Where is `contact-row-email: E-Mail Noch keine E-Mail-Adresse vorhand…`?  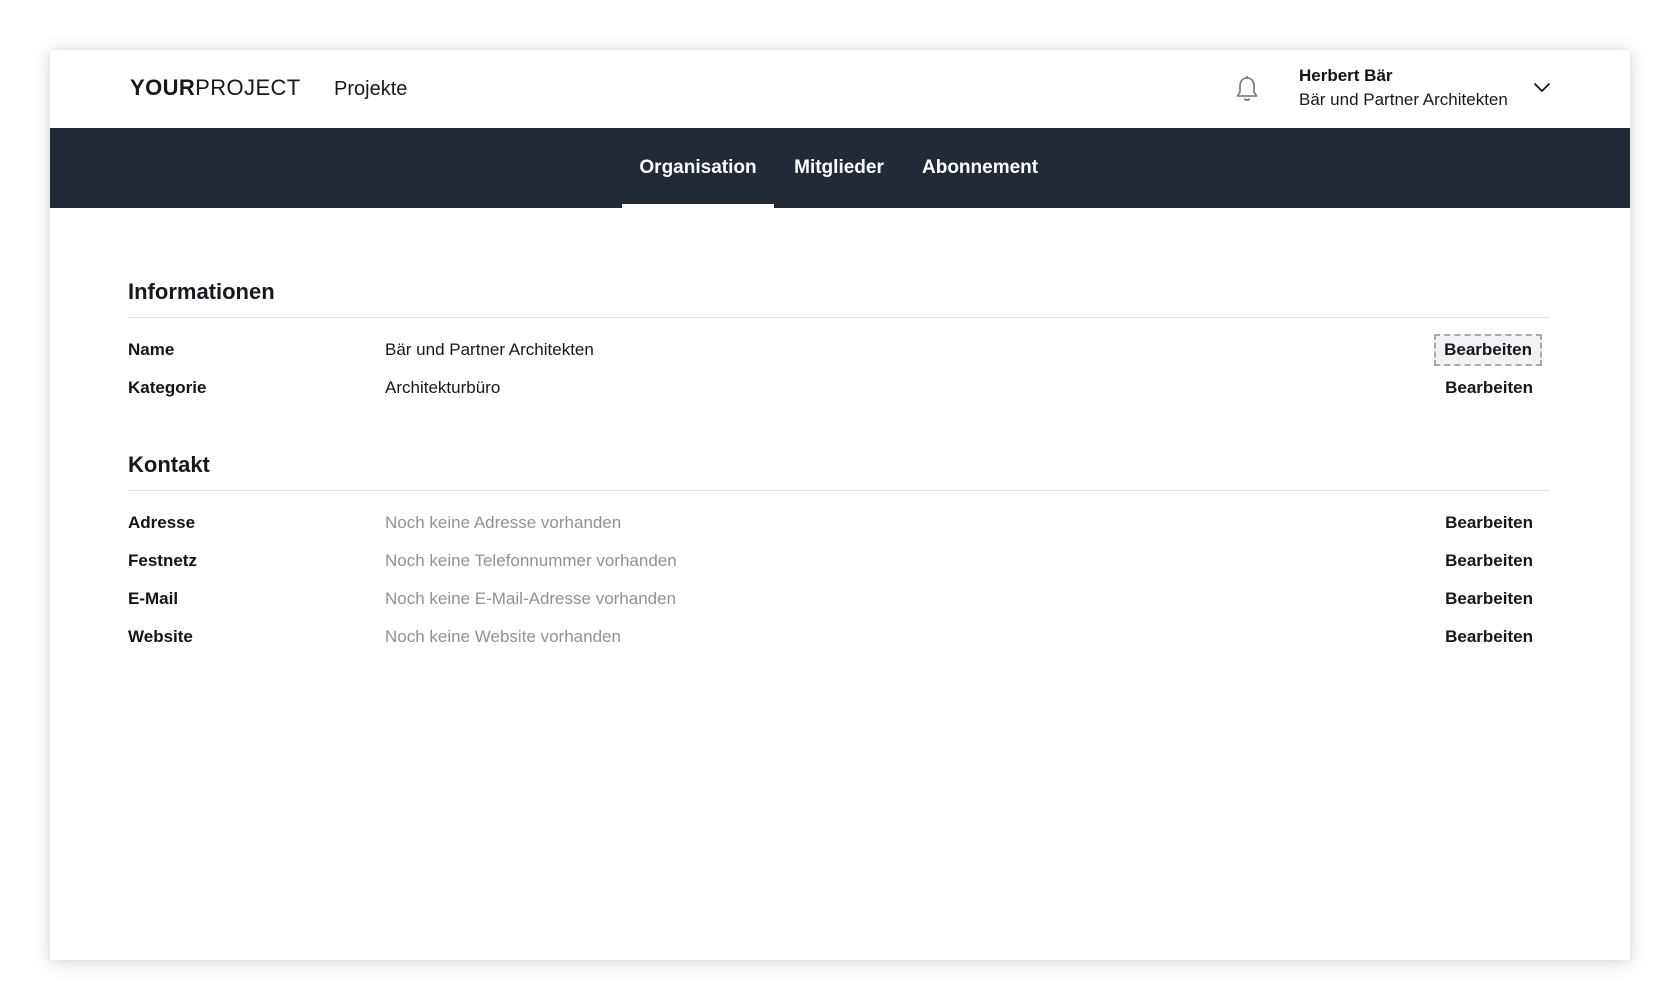
contact-row-email: E-Mail Noch keine E-Mail-Adresse vorhand… is located at coordinates (839, 599).